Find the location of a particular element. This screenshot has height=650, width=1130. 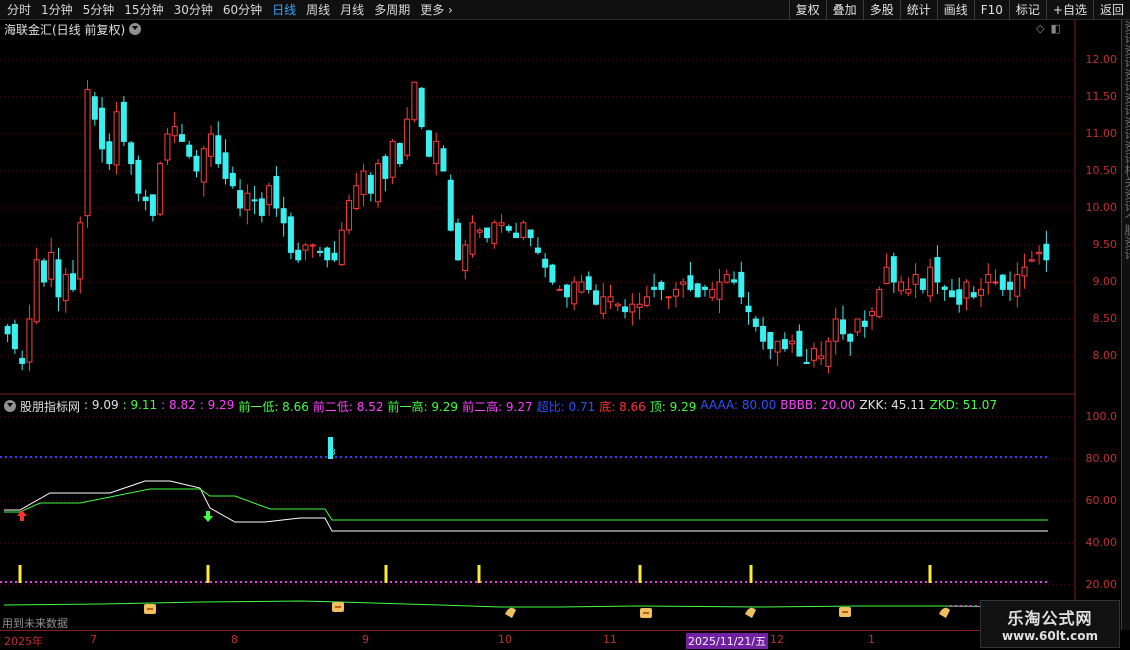

date-axis: 2025年 7 8 9 10 11 2025/11/21/五 12 1 is located at coordinates (537, 640).